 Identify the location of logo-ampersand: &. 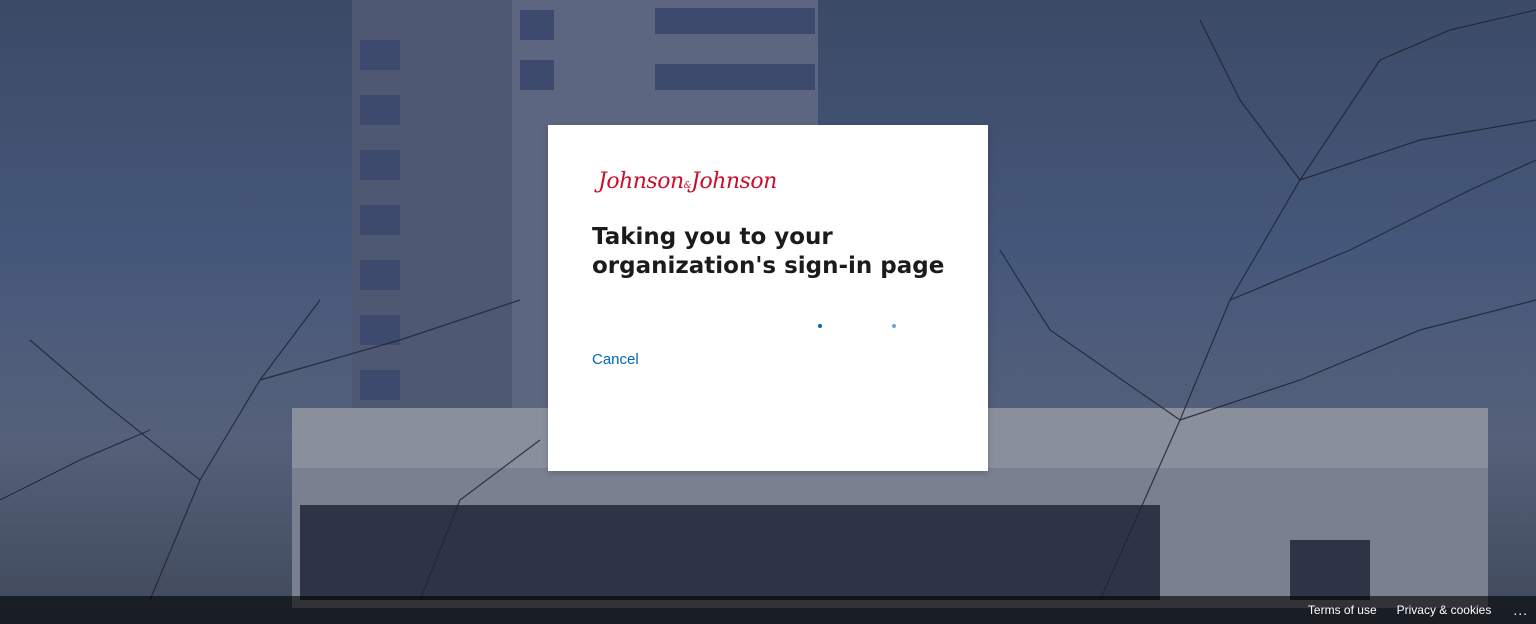
(687, 186).